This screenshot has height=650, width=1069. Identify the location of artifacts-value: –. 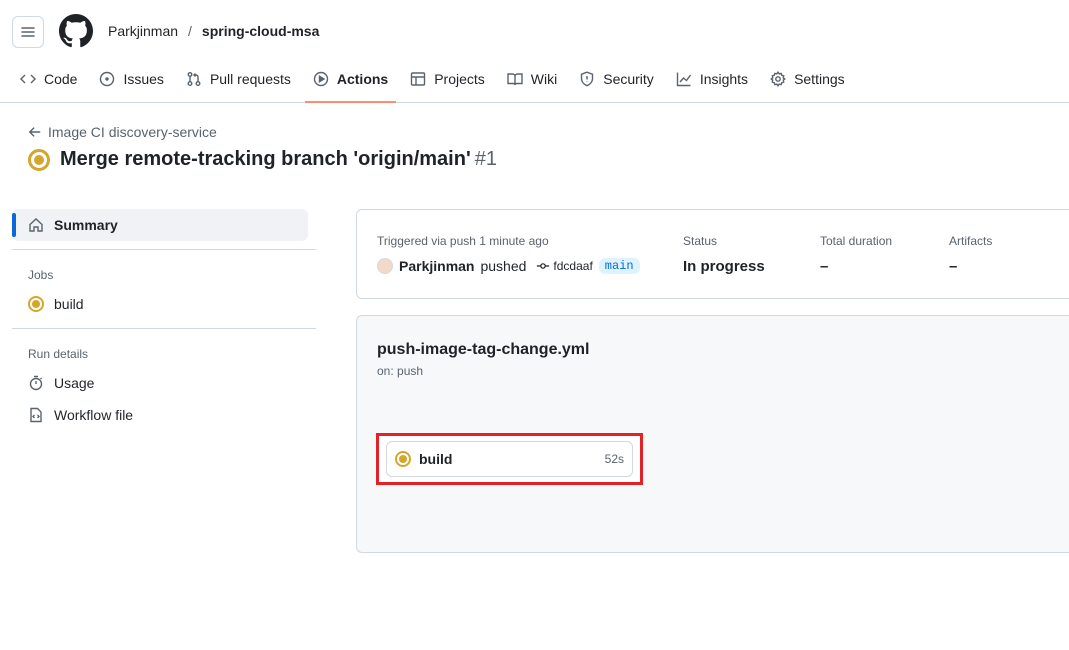
(953, 266).